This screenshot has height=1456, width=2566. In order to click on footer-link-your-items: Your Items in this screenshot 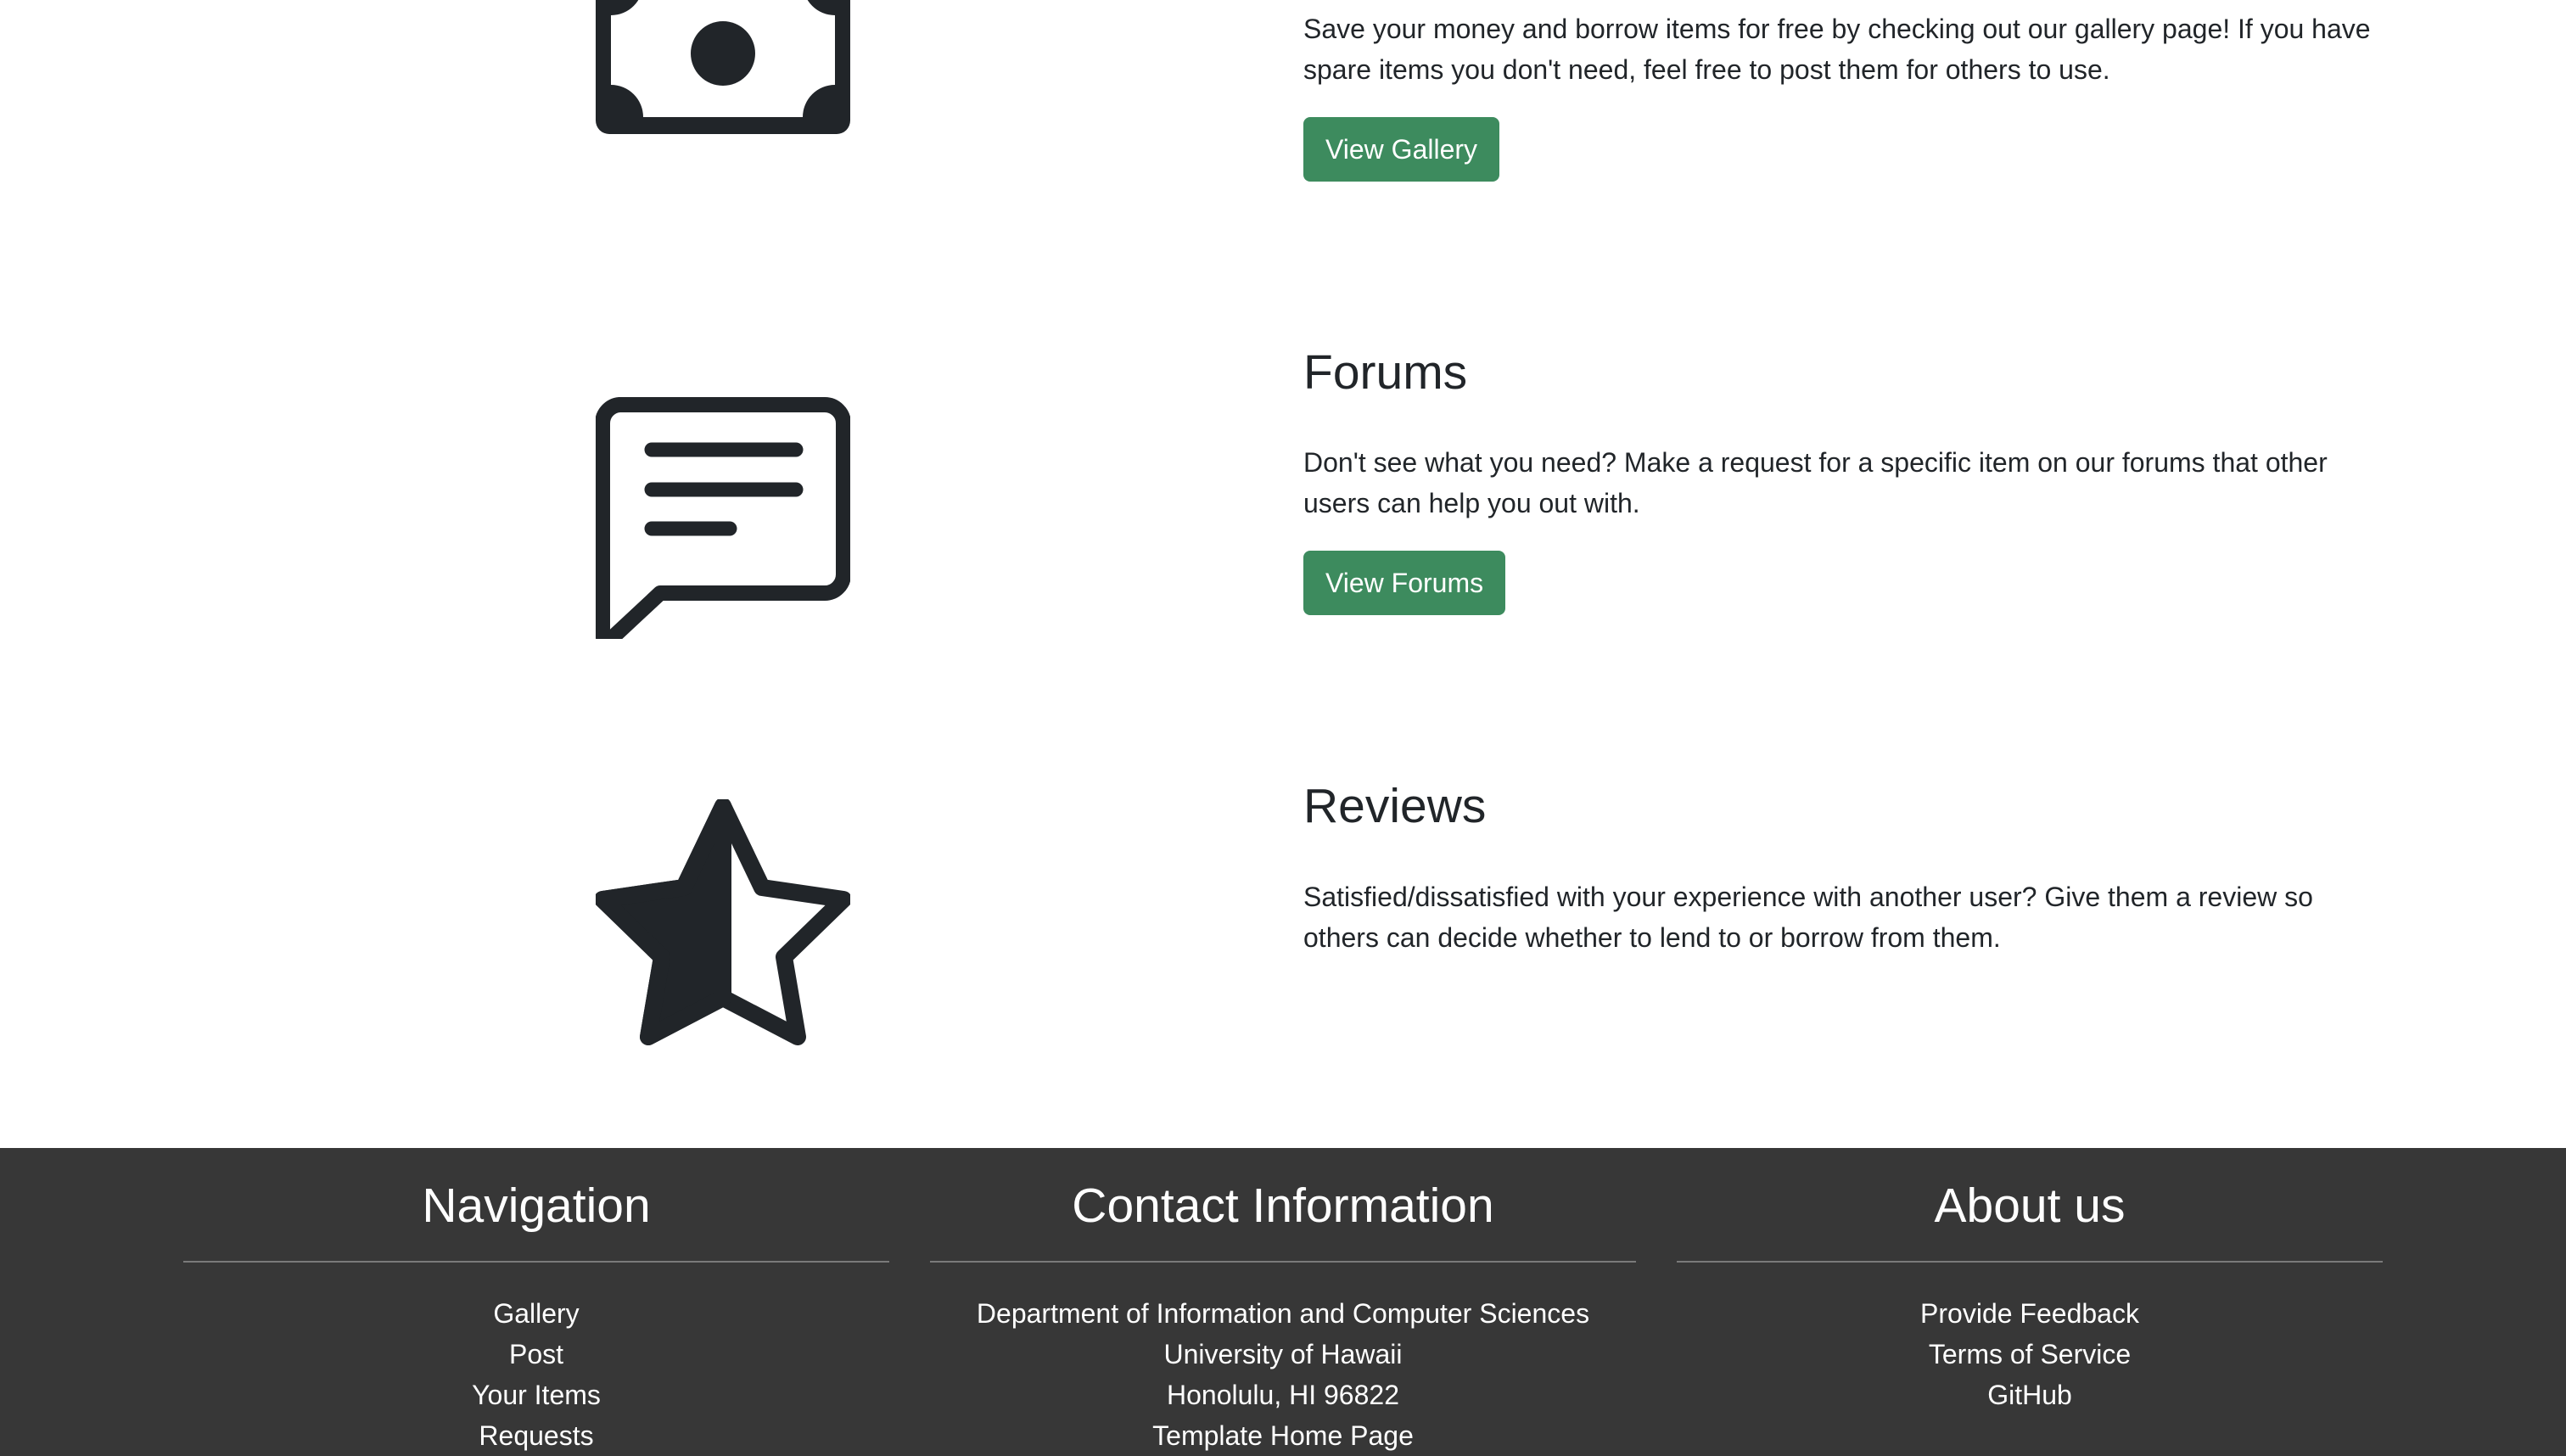, I will do `click(536, 1395)`.